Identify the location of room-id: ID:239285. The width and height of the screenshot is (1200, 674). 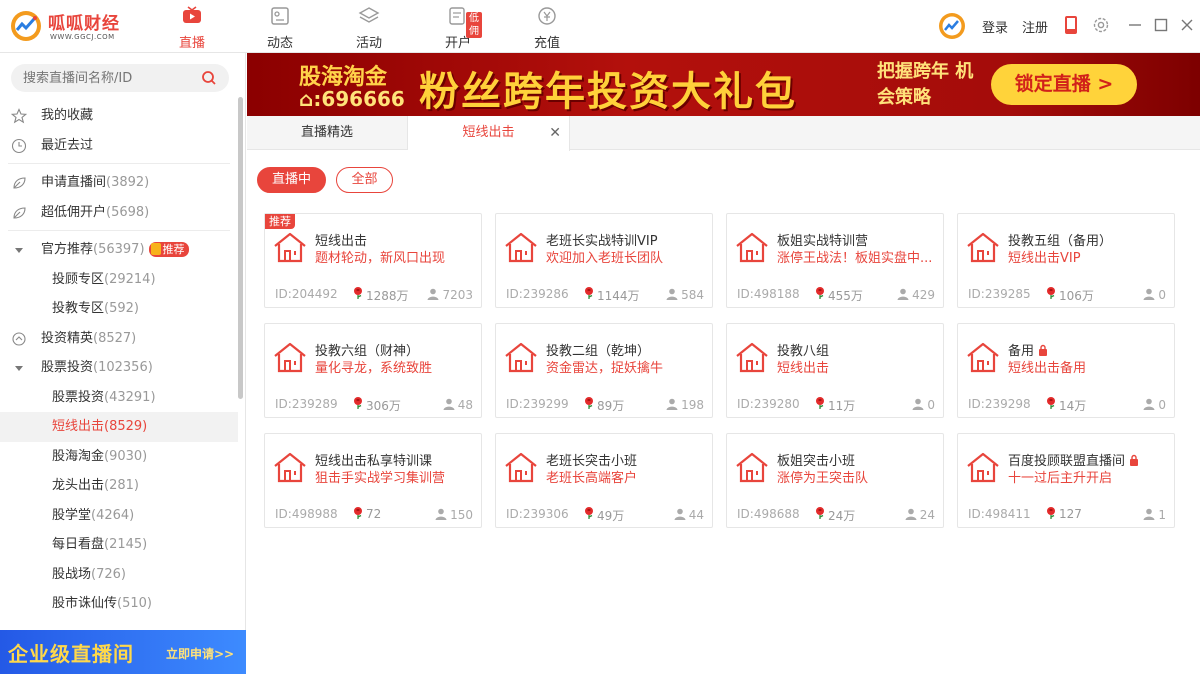
(999, 294).